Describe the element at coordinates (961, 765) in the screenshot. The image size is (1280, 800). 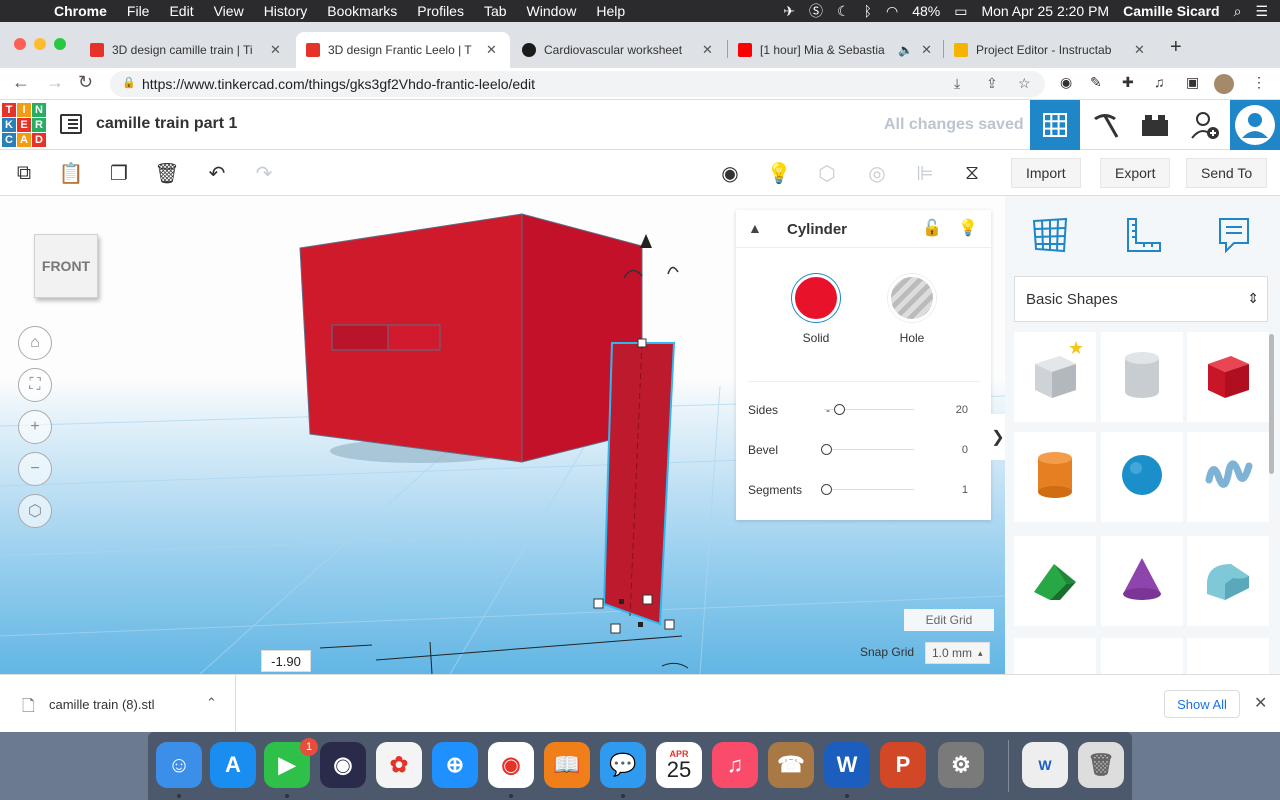
I see `system-preferences-icon: ⚙` at that location.